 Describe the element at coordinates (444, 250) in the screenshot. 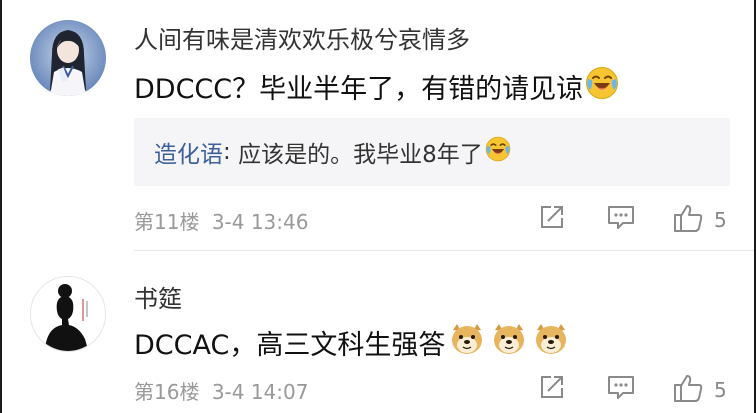

I see `comment-divider` at that location.